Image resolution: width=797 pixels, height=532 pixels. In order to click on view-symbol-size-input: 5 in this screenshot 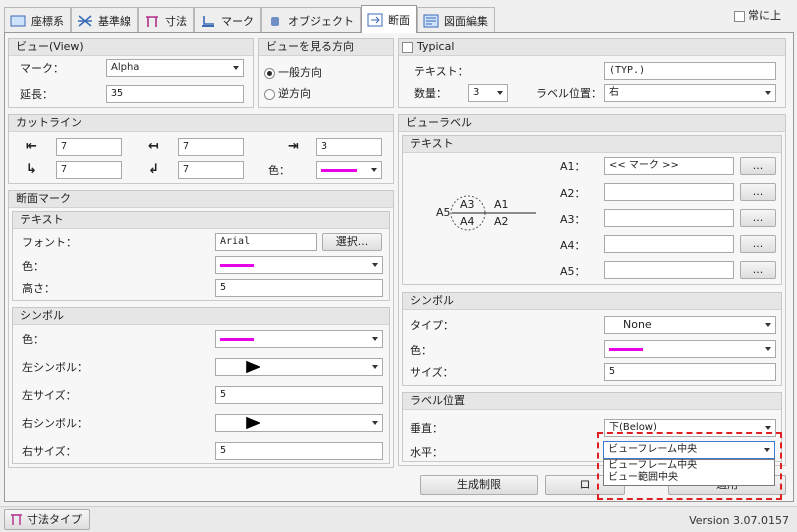, I will do `click(690, 372)`.